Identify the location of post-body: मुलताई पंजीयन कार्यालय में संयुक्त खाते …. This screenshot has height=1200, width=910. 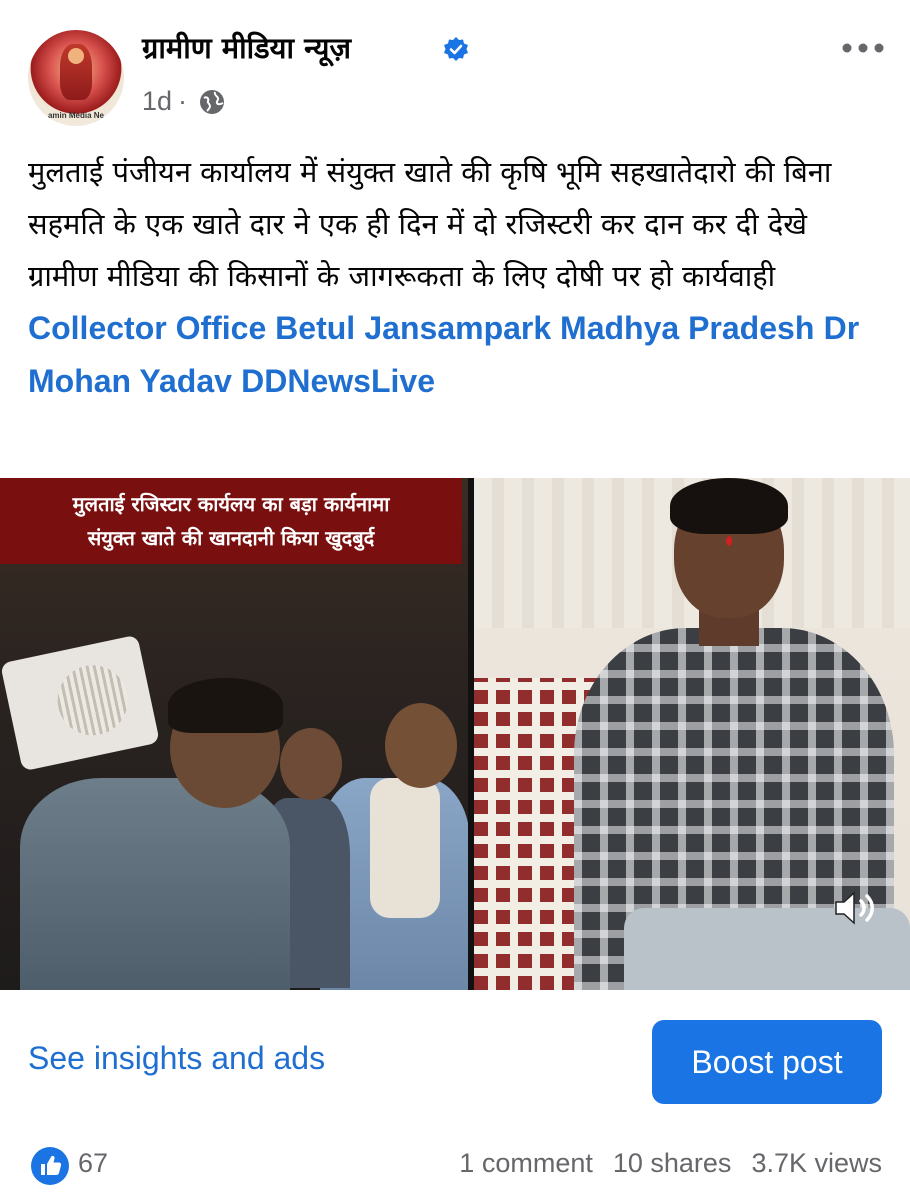
(430, 224).